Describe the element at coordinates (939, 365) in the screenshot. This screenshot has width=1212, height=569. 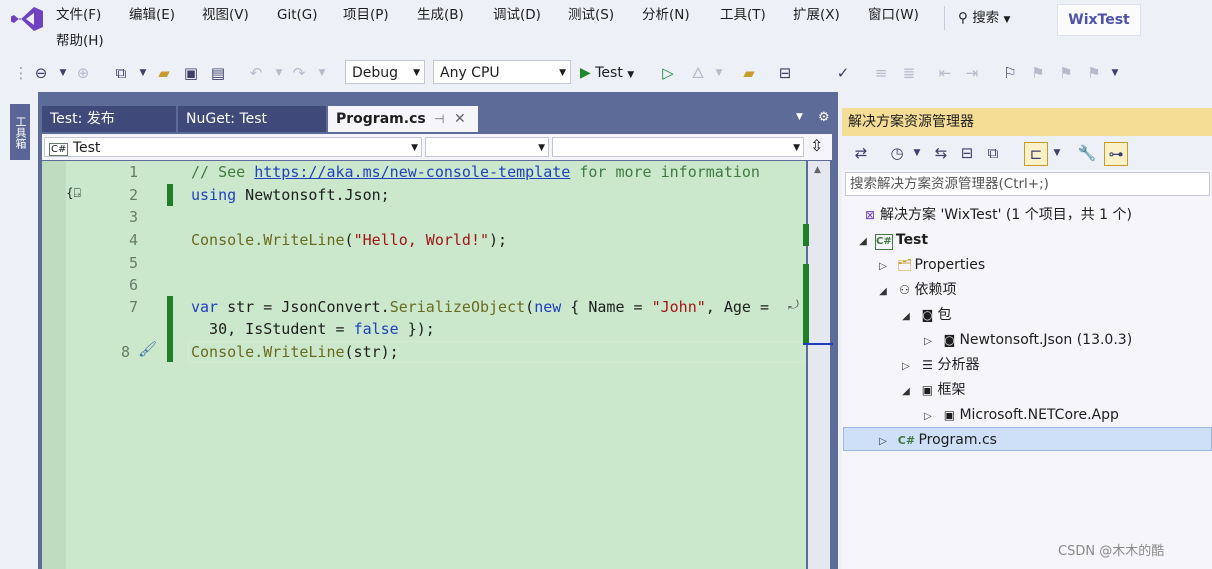
I see `tree-item-analyzers: ▷ ☰ 分析器` at that location.